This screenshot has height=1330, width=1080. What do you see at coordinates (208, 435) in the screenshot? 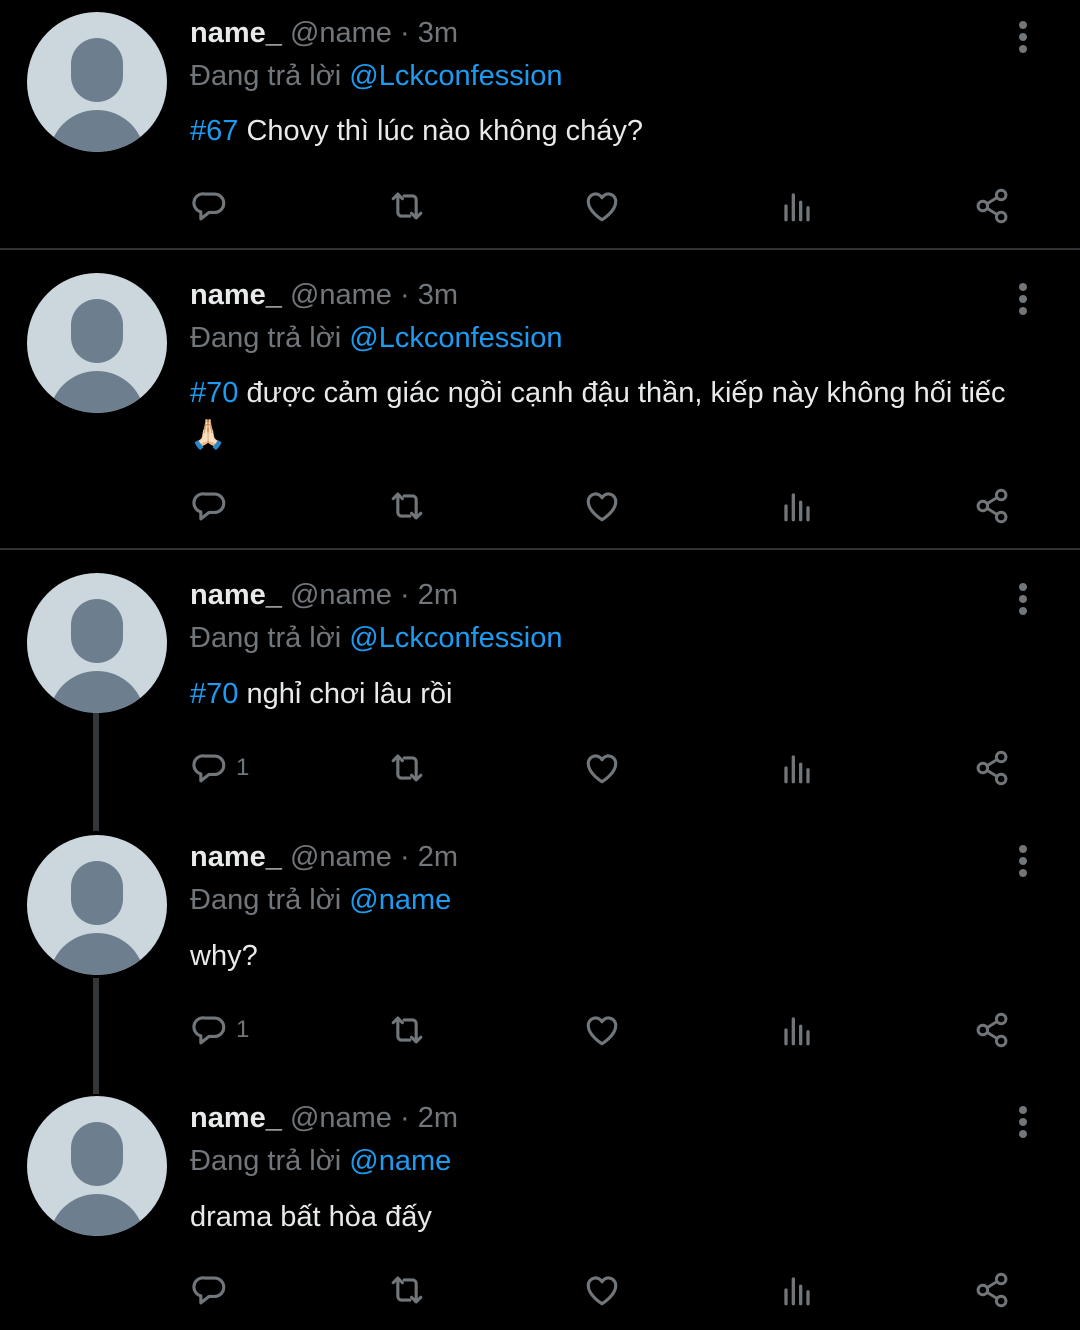
I see `pray-emoji: 🙏🏻` at bounding box center [208, 435].